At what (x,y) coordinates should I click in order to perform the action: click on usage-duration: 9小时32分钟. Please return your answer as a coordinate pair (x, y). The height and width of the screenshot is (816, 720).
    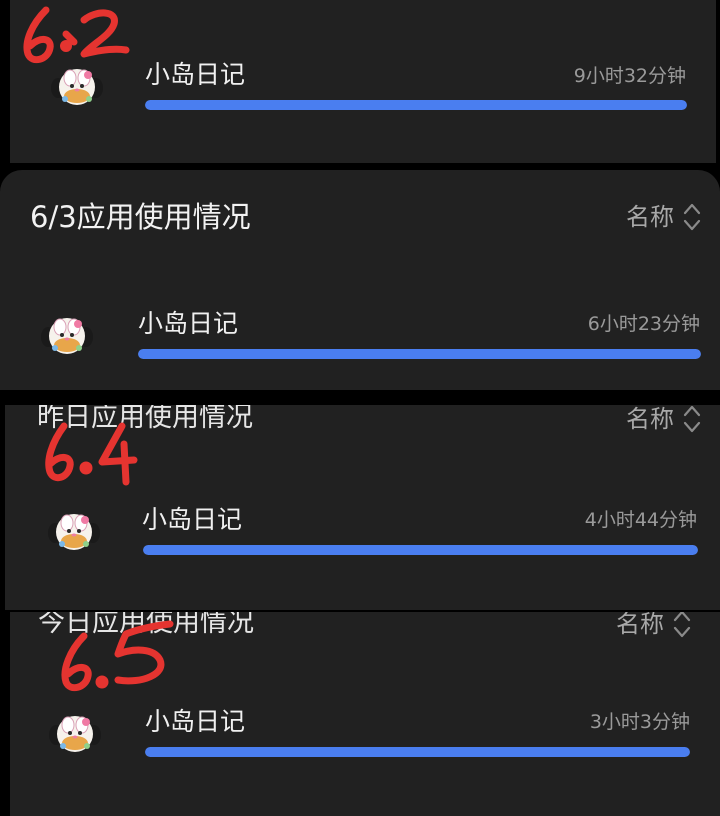
    Looking at the image, I should click on (629, 76).